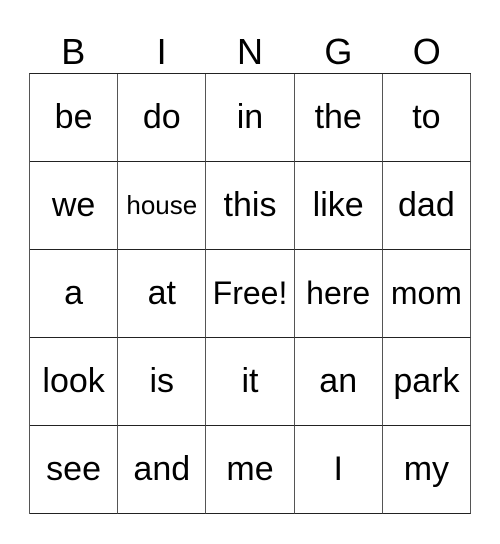  What do you see at coordinates (74, 382) in the screenshot?
I see `bingo-cell: look` at bounding box center [74, 382].